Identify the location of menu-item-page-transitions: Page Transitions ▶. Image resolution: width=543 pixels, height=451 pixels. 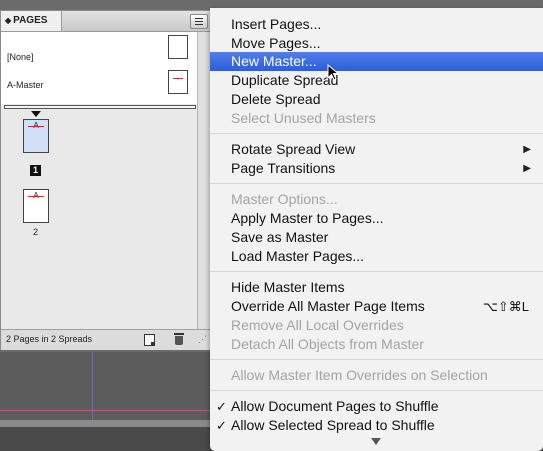
(376, 168).